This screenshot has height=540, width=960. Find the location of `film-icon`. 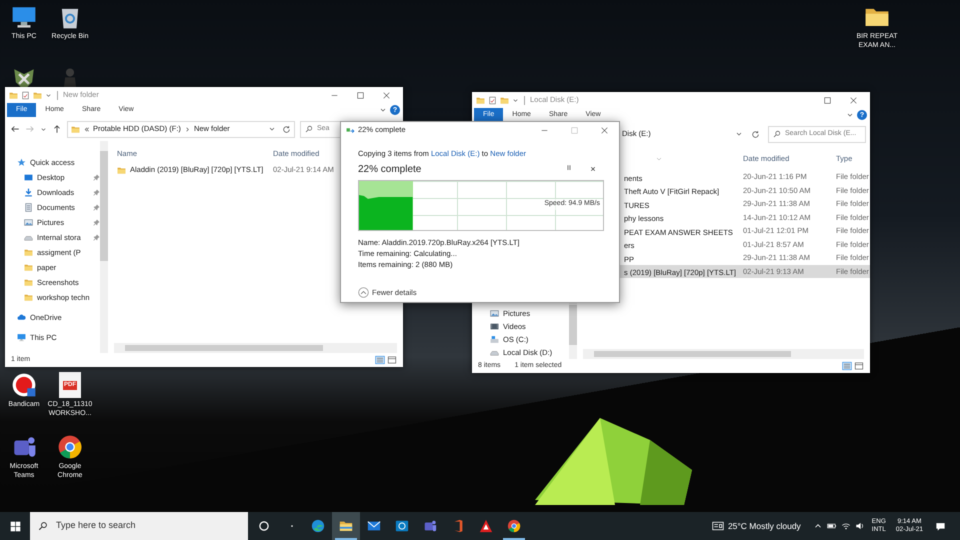

film-icon is located at coordinates (494, 326).